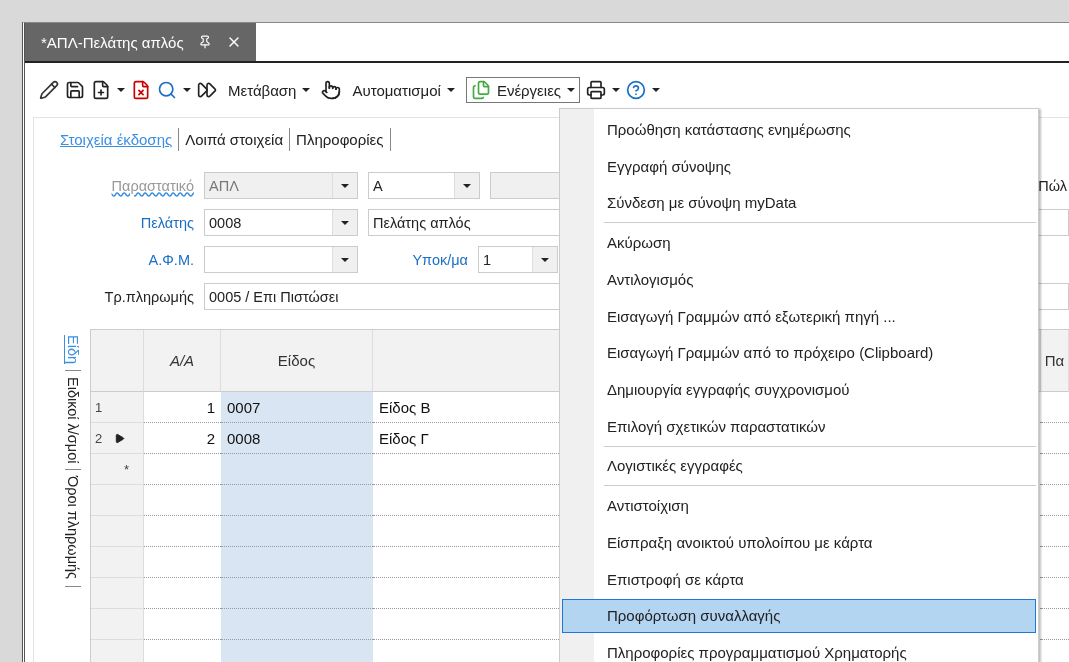 The width and height of the screenshot is (1069, 662). What do you see at coordinates (636, 90) in the screenshot?
I see `help-icon` at bounding box center [636, 90].